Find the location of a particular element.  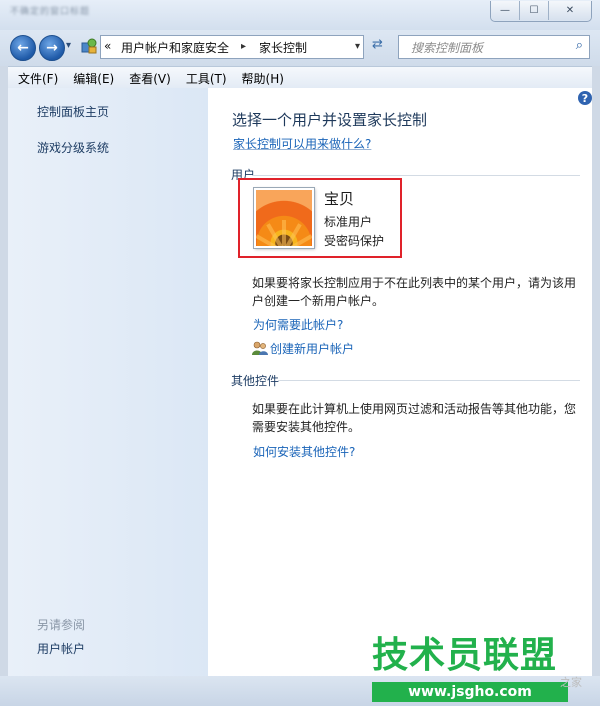

menu-bar: 文件(F) 编辑(E) 查看(V) 工具(T) 帮助(H) is located at coordinates (300, 77).